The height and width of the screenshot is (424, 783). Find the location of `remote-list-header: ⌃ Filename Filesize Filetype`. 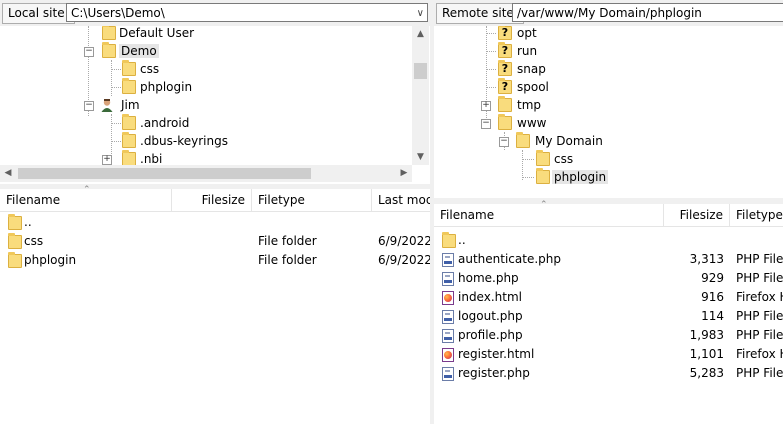

remote-list-header: ⌃ Filename Filesize Filetype is located at coordinates (608, 213).